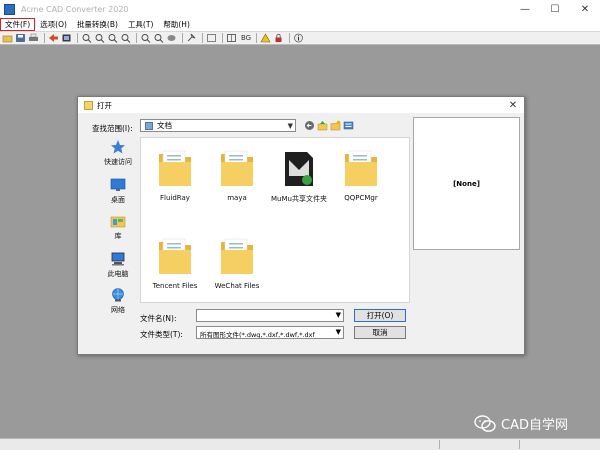 The height and width of the screenshot is (450, 600). Describe the element at coordinates (118, 221) in the screenshot. I see `library-icon` at that location.